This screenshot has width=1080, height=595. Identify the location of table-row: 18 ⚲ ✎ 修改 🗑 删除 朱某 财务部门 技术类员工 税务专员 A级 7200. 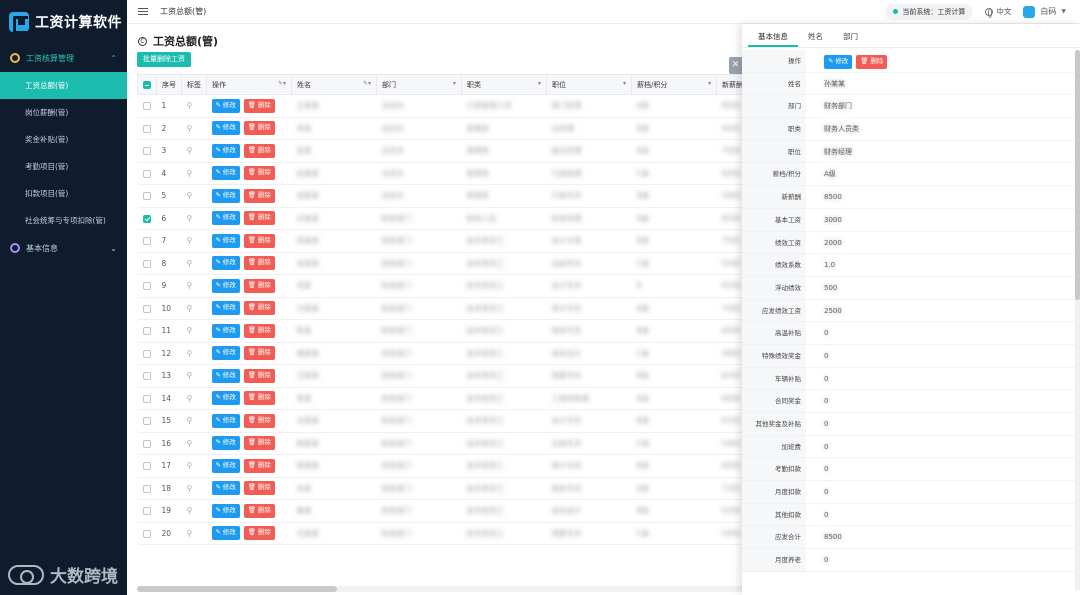
(469, 488).